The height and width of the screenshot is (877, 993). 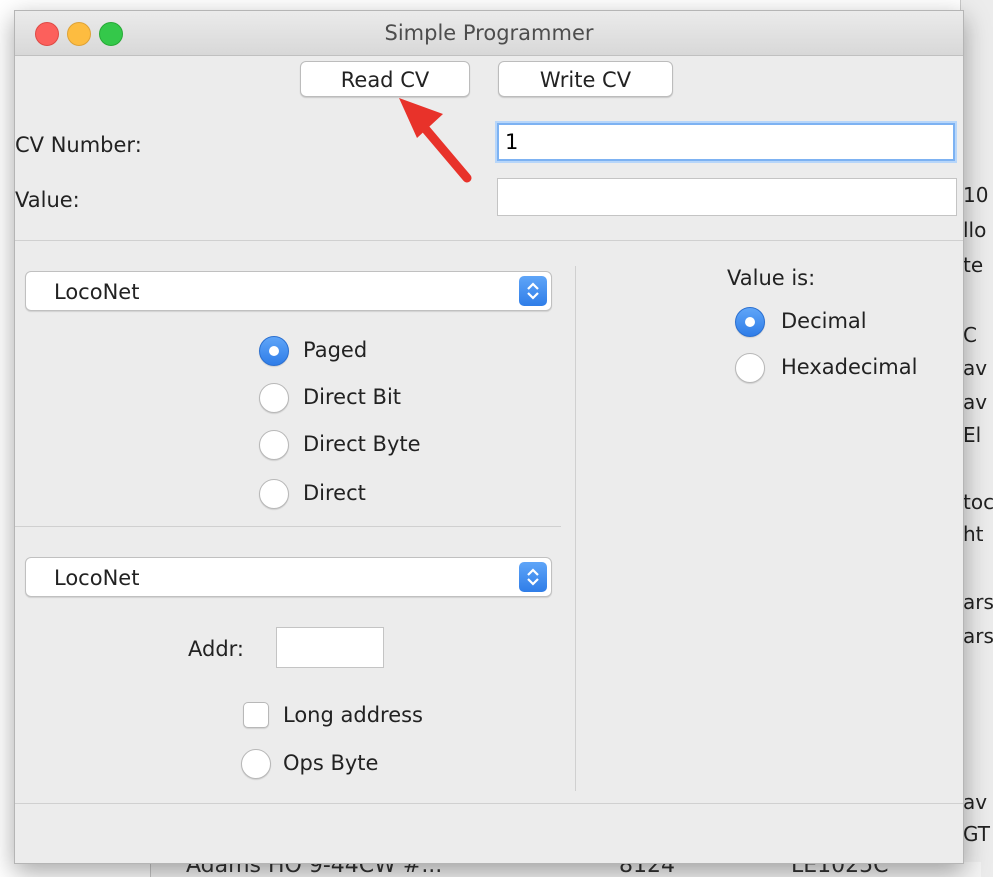 I want to click on direct-bit-label: Direct Bit, so click(x=352, y=397).